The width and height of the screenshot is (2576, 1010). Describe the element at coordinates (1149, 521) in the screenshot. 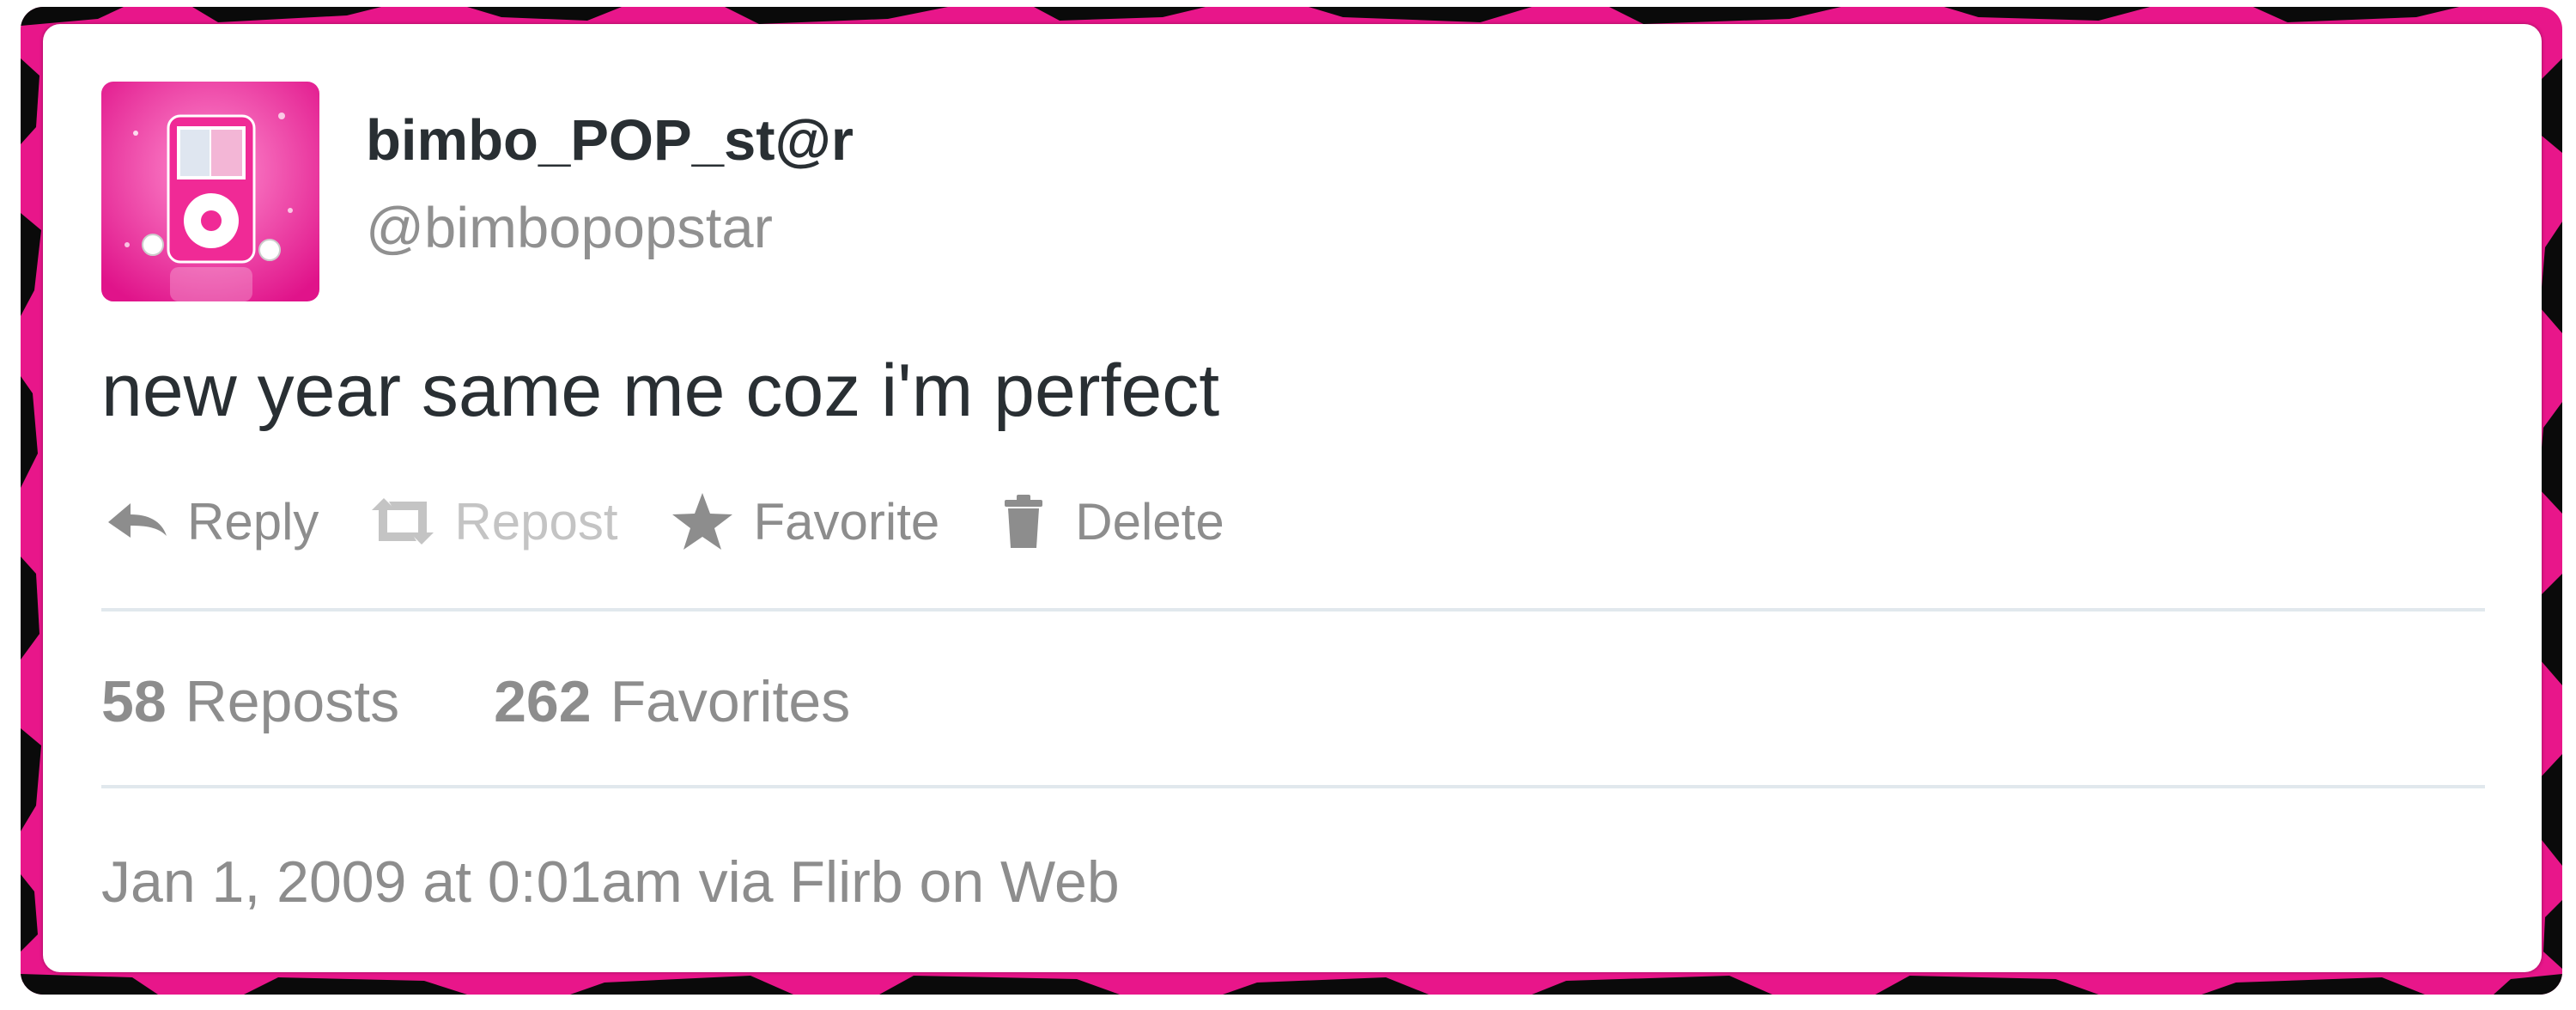

I see `delete-label: Delete` at that location.